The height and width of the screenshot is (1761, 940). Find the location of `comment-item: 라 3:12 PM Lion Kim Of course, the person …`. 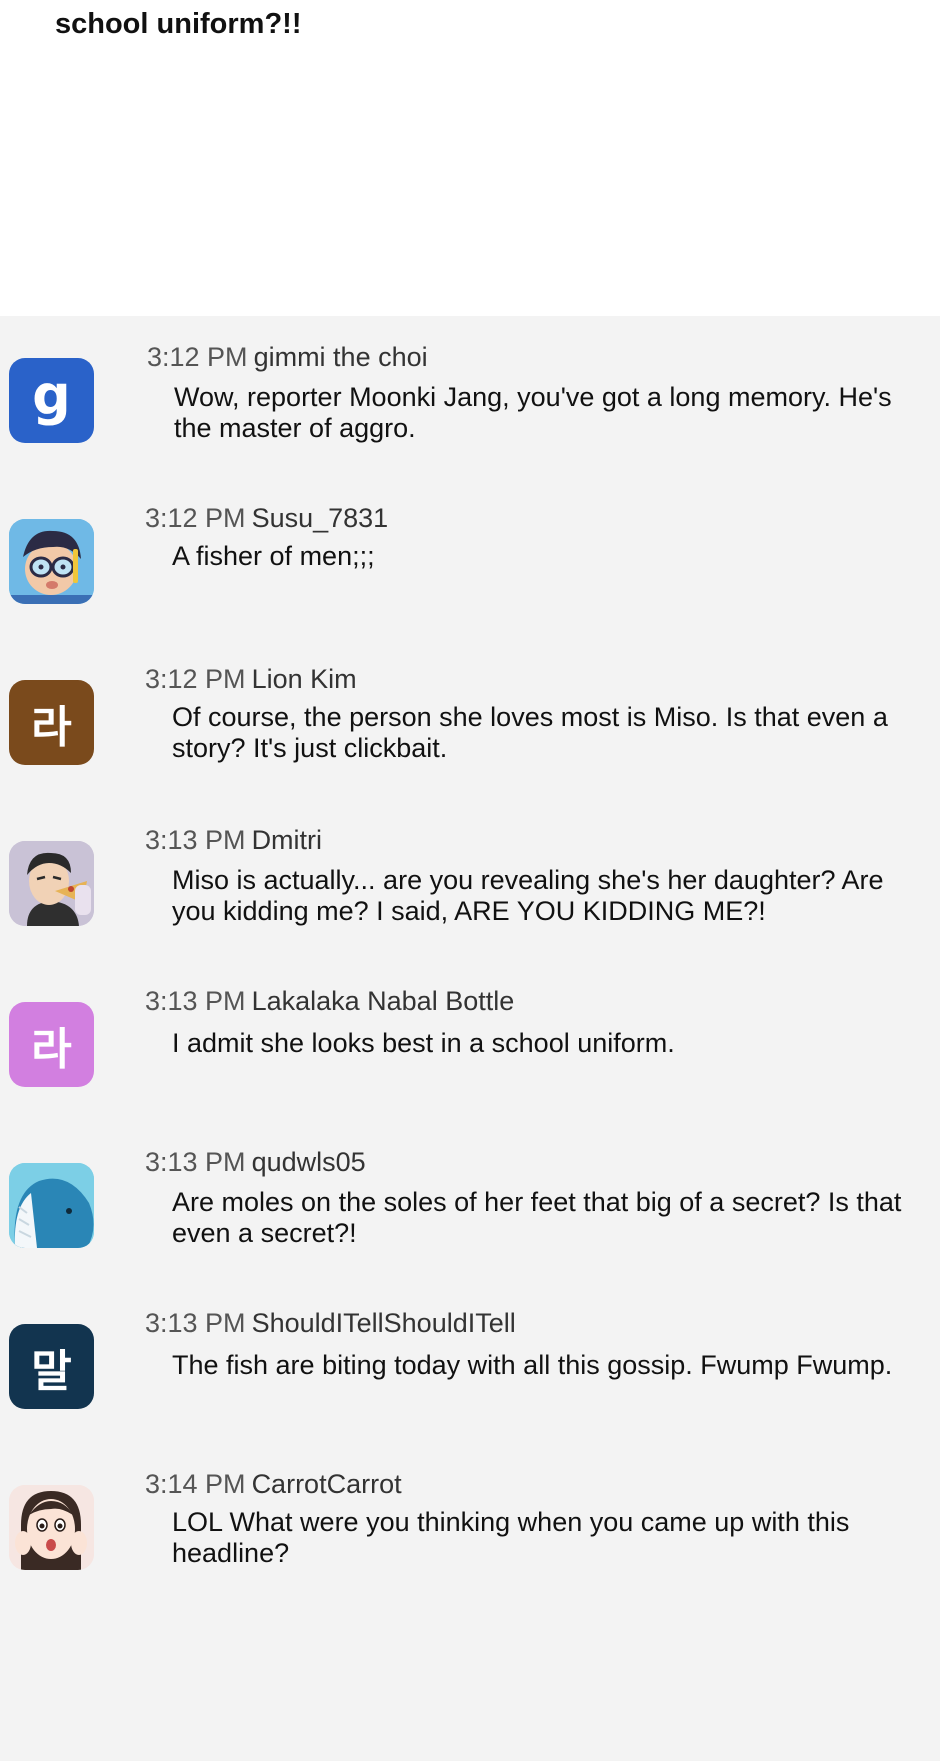

comment-item: 라 3:12 PM Lion Kim Of course, the person … is located at coordinates (470, 713).